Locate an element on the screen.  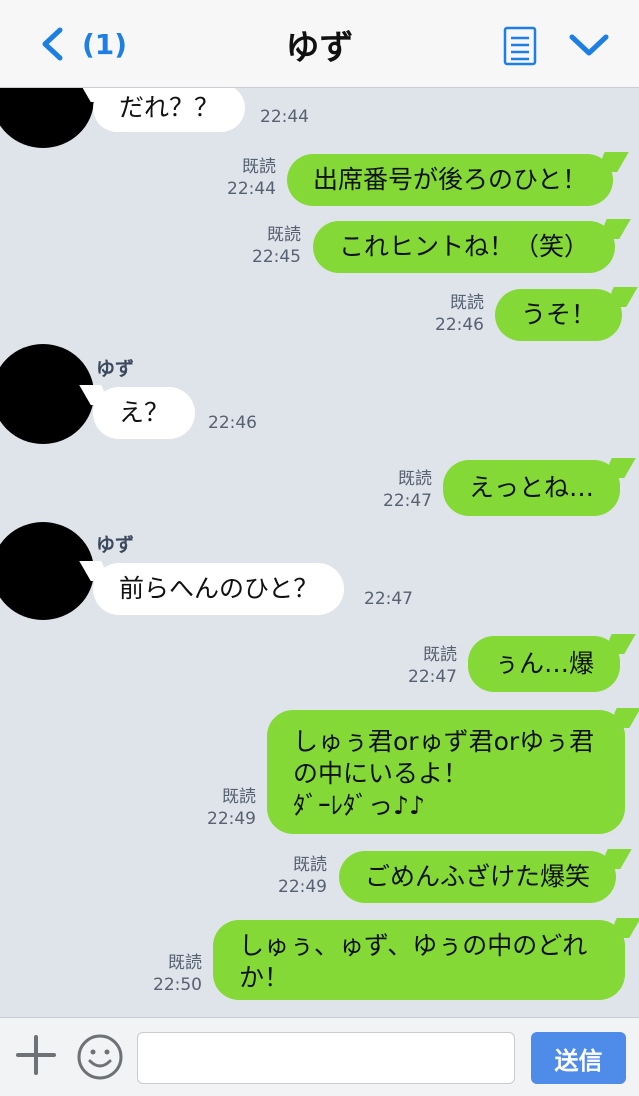
chevron-down-icon is located at coordinates (589, 45).